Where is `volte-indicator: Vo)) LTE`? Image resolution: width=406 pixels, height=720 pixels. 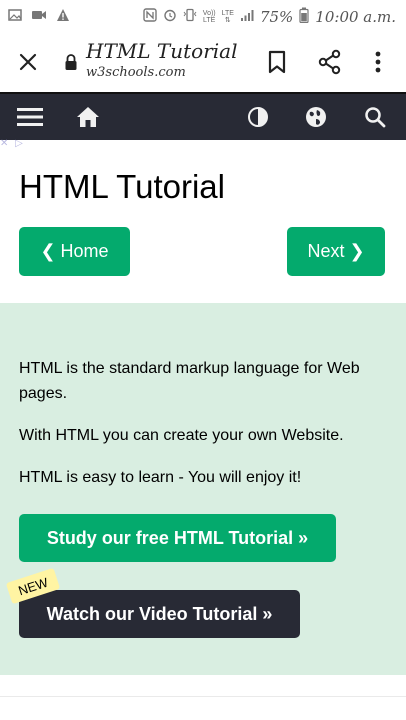
volte-indicator: Vo)) LTE is located at coordinates (209, 17).